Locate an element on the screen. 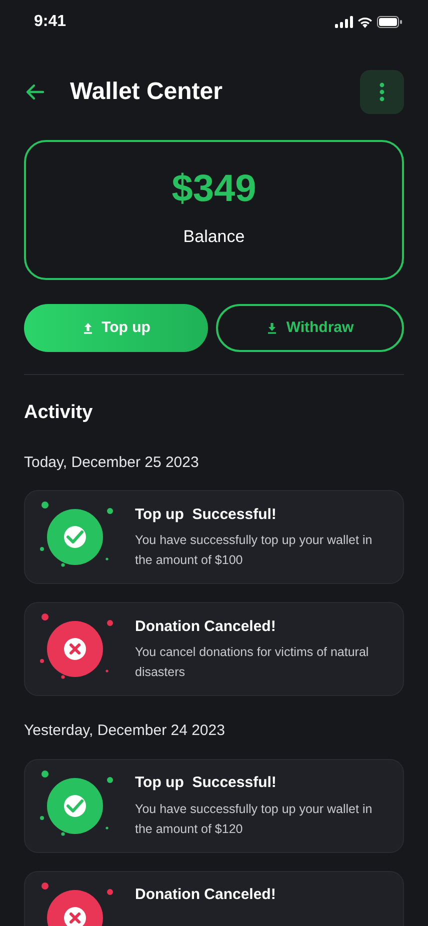 This screenshot has width=428, height=926. more-icon is located at coordinates (382, 92).